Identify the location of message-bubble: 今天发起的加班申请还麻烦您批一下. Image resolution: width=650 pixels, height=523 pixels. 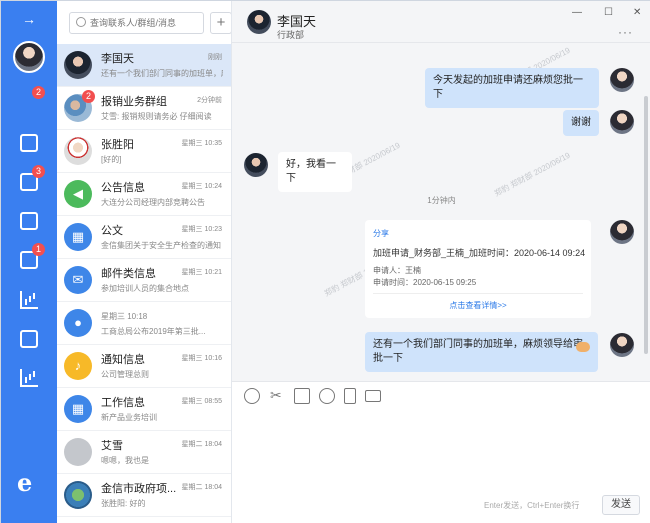
(512, 88).